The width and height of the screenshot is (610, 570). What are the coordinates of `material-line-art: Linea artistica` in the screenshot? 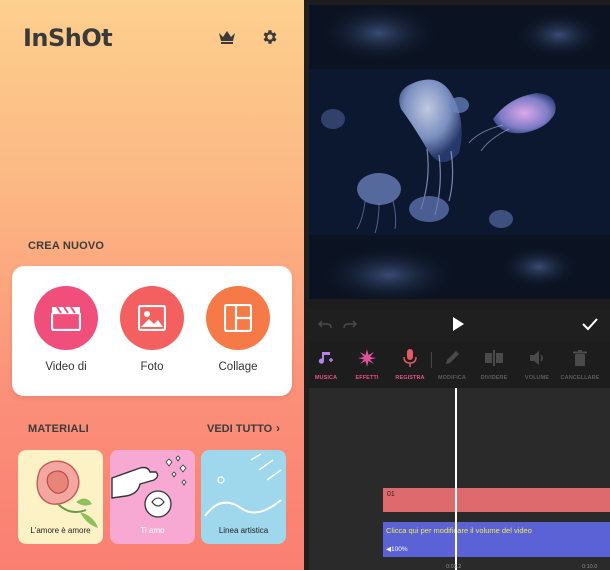 It's located at (243, 497).